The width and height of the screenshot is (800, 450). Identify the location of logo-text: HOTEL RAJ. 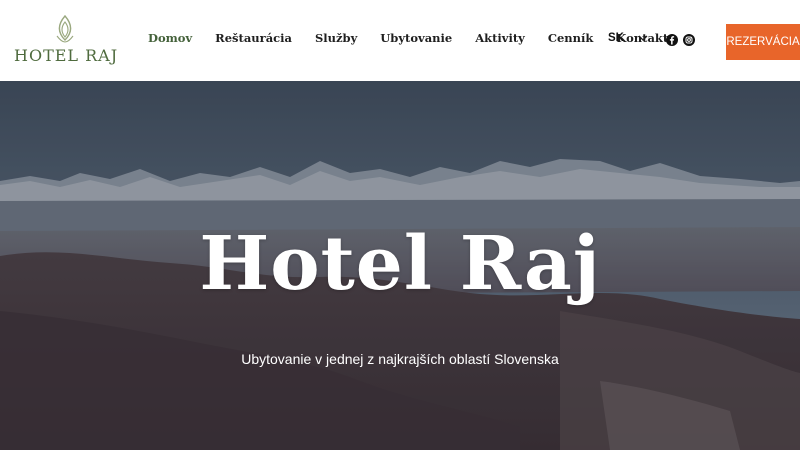
(66, 55).